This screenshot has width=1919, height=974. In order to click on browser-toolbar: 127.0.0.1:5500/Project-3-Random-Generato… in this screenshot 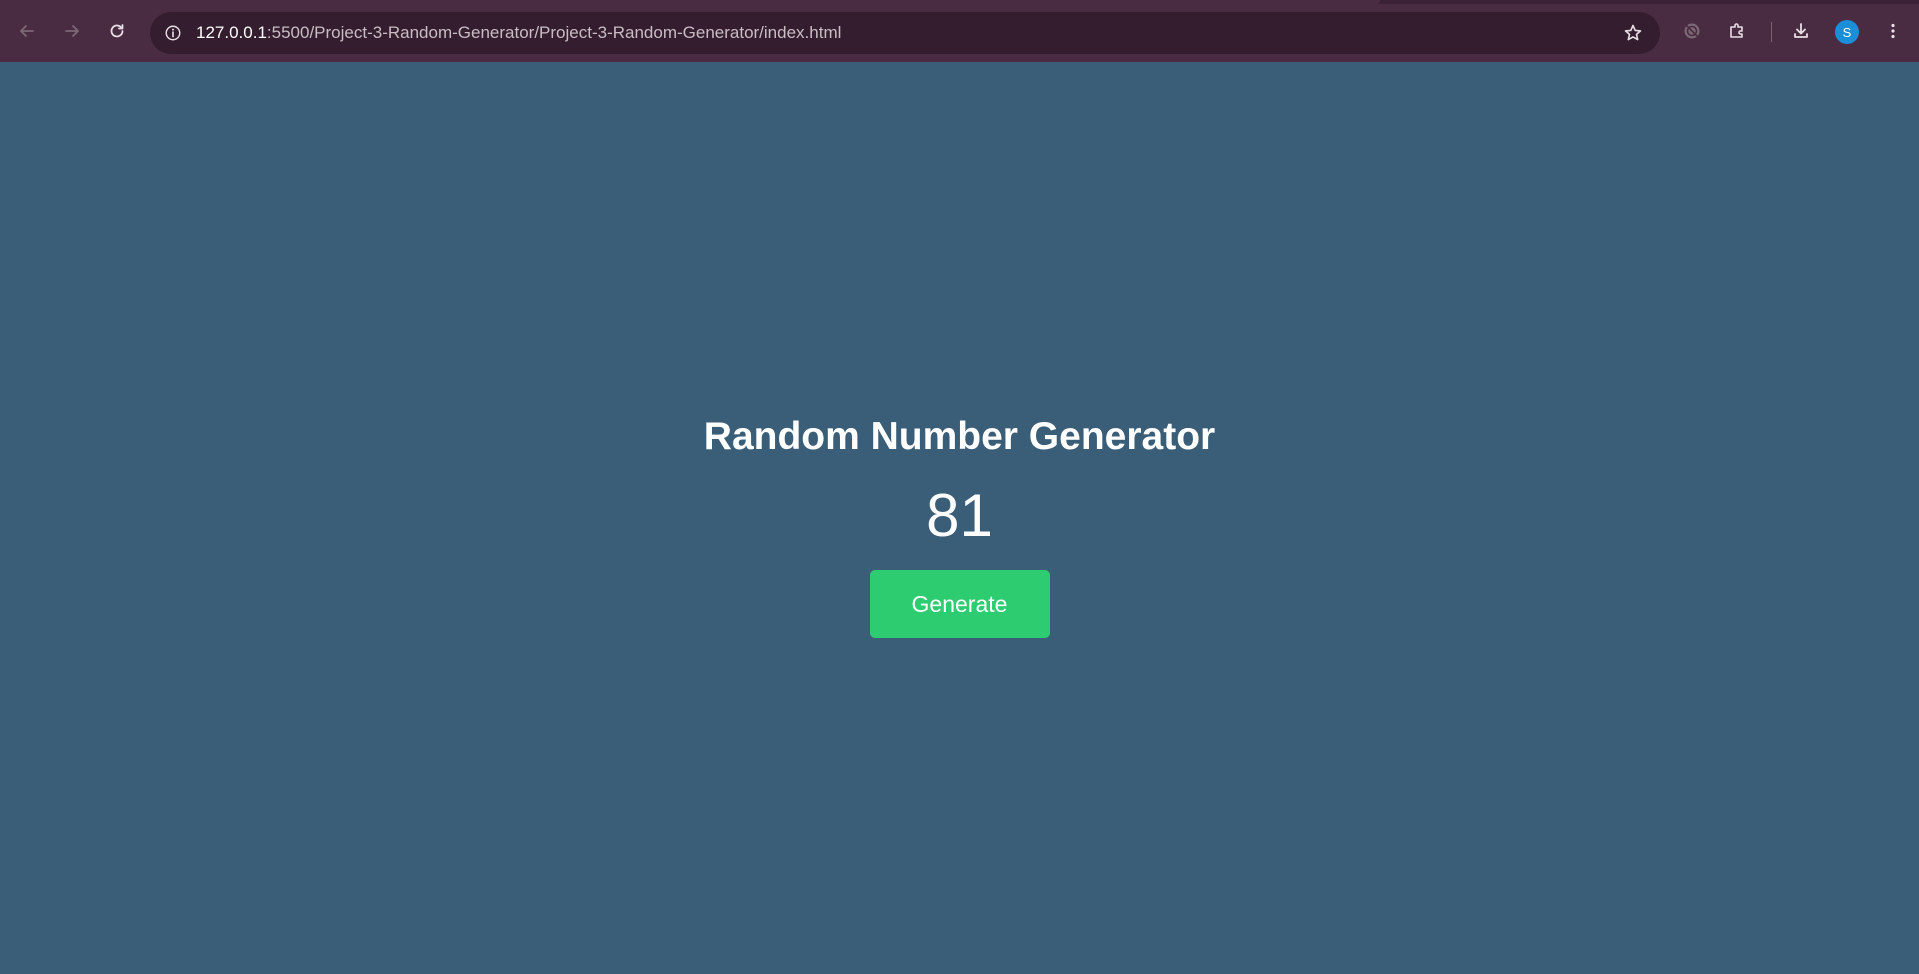, I will do `click(959, 31)`.